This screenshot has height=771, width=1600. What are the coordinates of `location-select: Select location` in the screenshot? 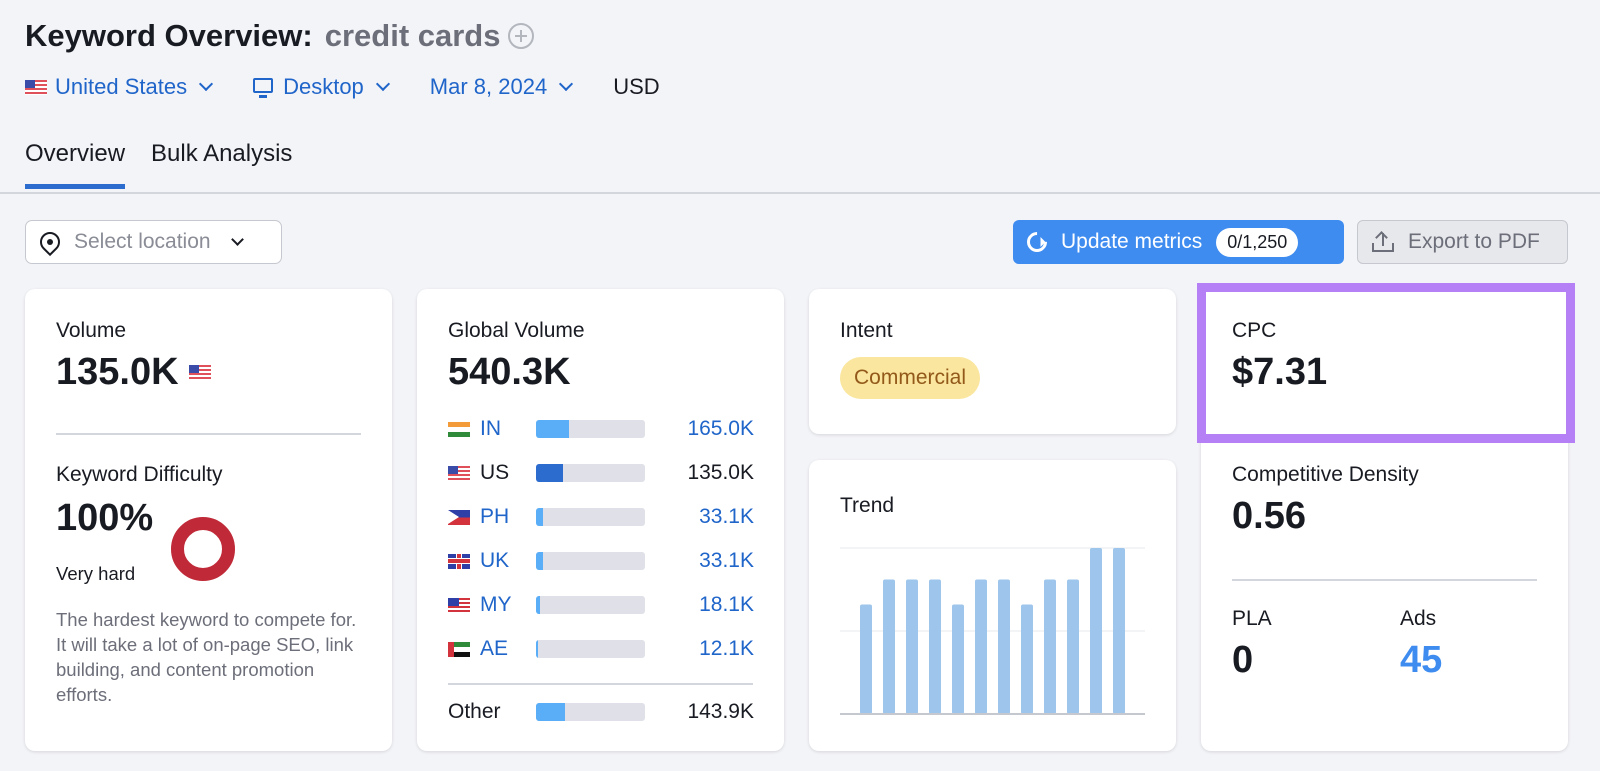 It's located at (153, 242).